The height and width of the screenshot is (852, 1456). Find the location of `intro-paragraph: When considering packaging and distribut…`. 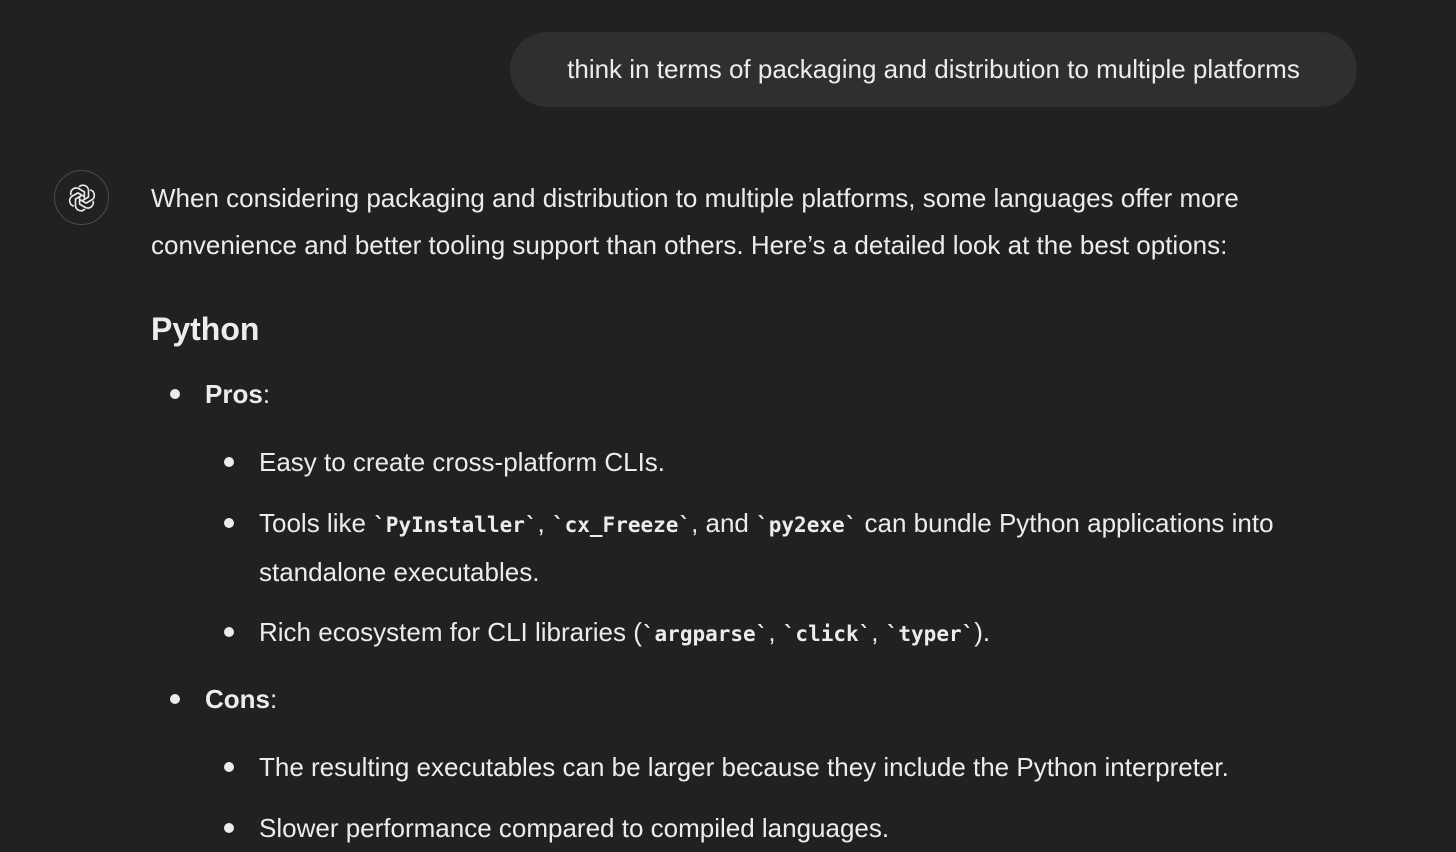

intro-paragraph: When considering packaging and distribut… is located at coordinates (695, 221).